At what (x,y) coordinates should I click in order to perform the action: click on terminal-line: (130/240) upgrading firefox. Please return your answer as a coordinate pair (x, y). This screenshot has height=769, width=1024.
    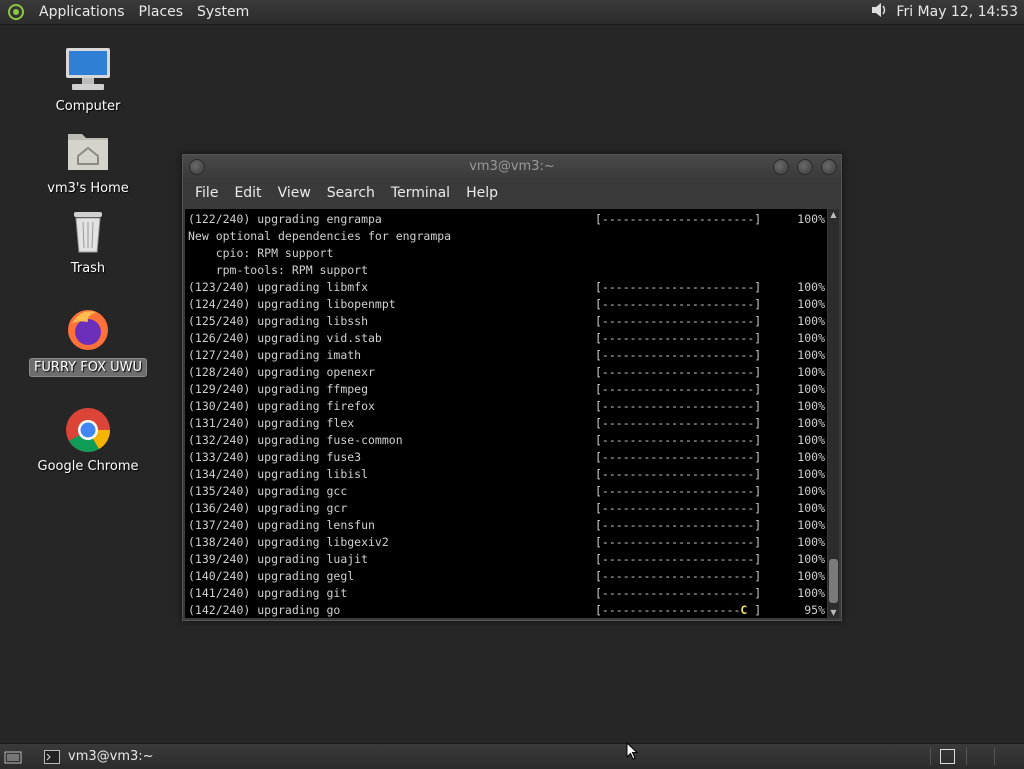
    Looking at the image, I should click on (281, 406).